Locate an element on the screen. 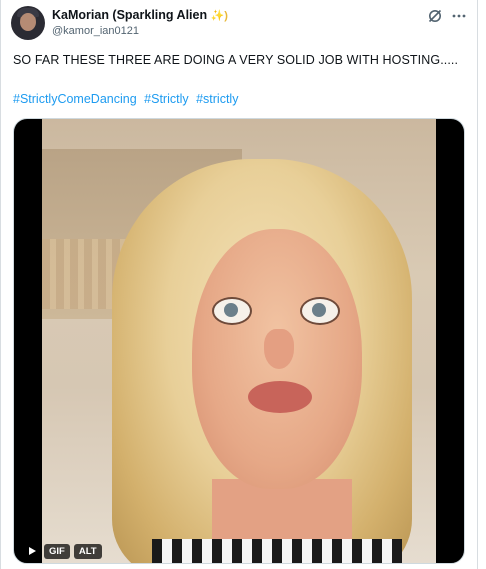 The width and height of the screenshot is (486, 569). display-name-text: KaMorian (Sparkling Alien is located at coordinates (129, 15).